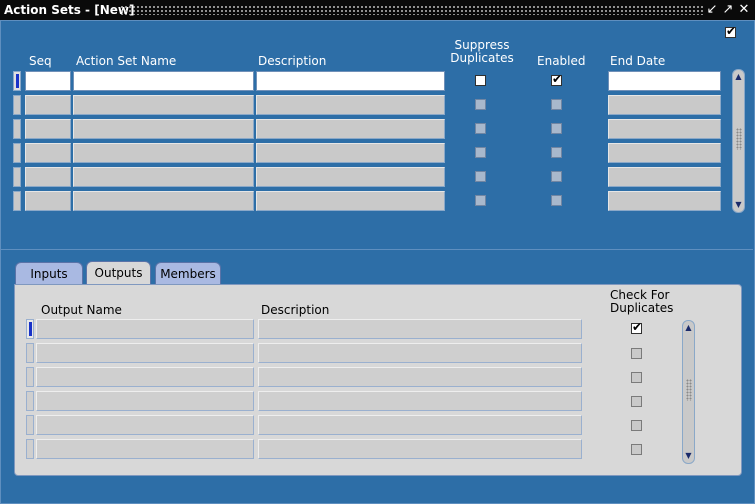 This screenshot has height=504, width=755. I want to click on check-for-duplicates-checkbox: ✔, so click(637, 327).